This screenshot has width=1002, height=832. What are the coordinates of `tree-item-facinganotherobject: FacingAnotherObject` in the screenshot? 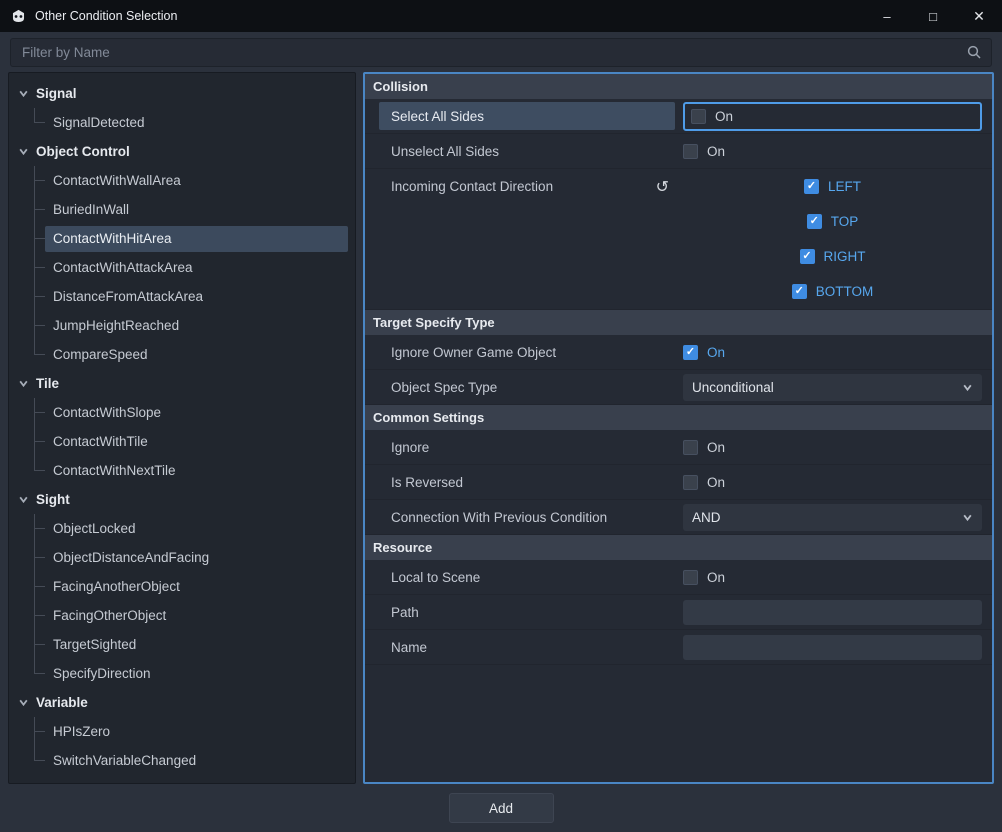 It's located at (182, 586).